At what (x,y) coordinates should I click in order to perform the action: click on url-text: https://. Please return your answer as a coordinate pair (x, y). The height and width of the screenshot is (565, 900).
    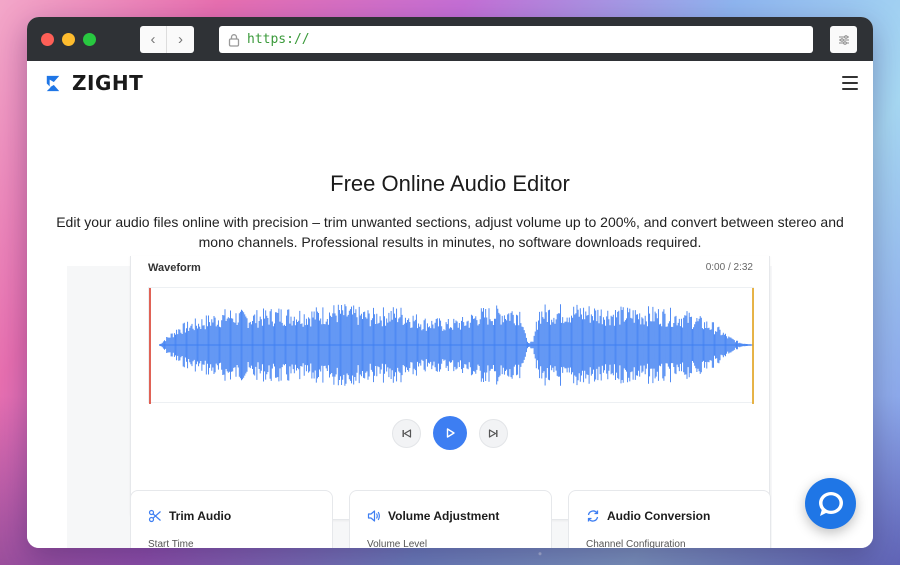
    Looking at the image, I should click on (278, 39).